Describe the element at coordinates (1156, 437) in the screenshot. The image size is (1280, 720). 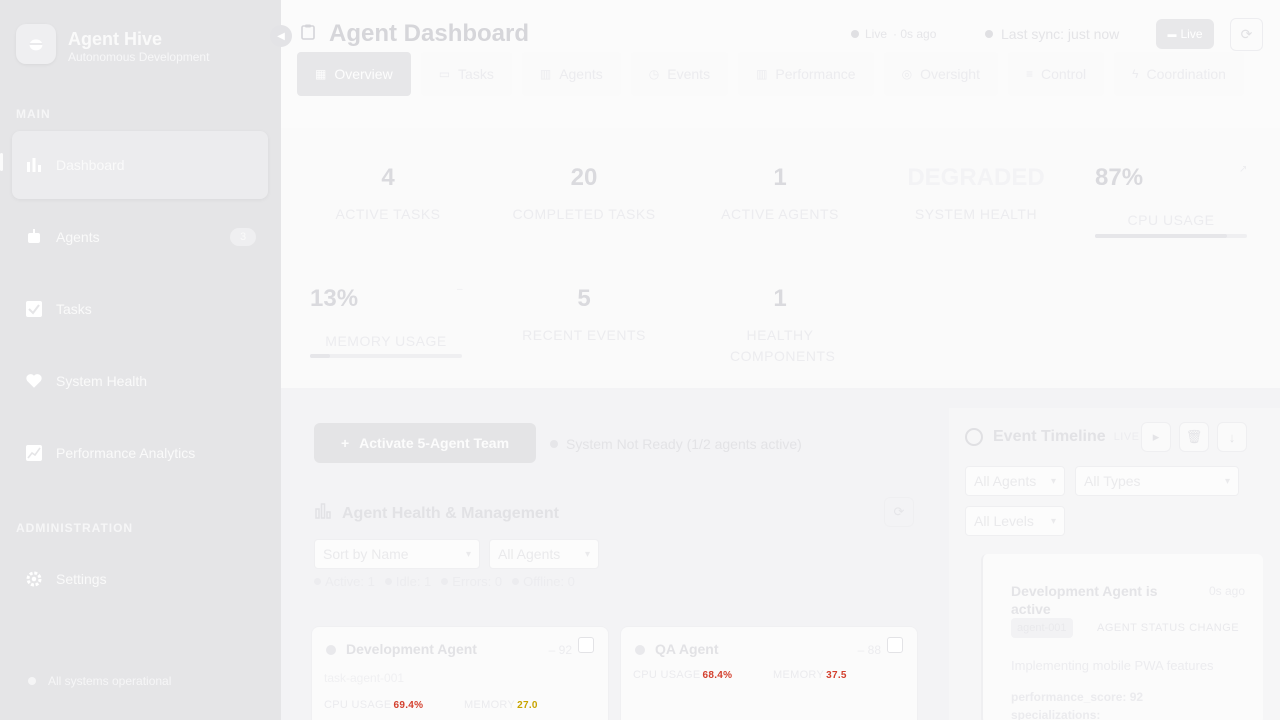
I see `pause-button: ▸` at that location.